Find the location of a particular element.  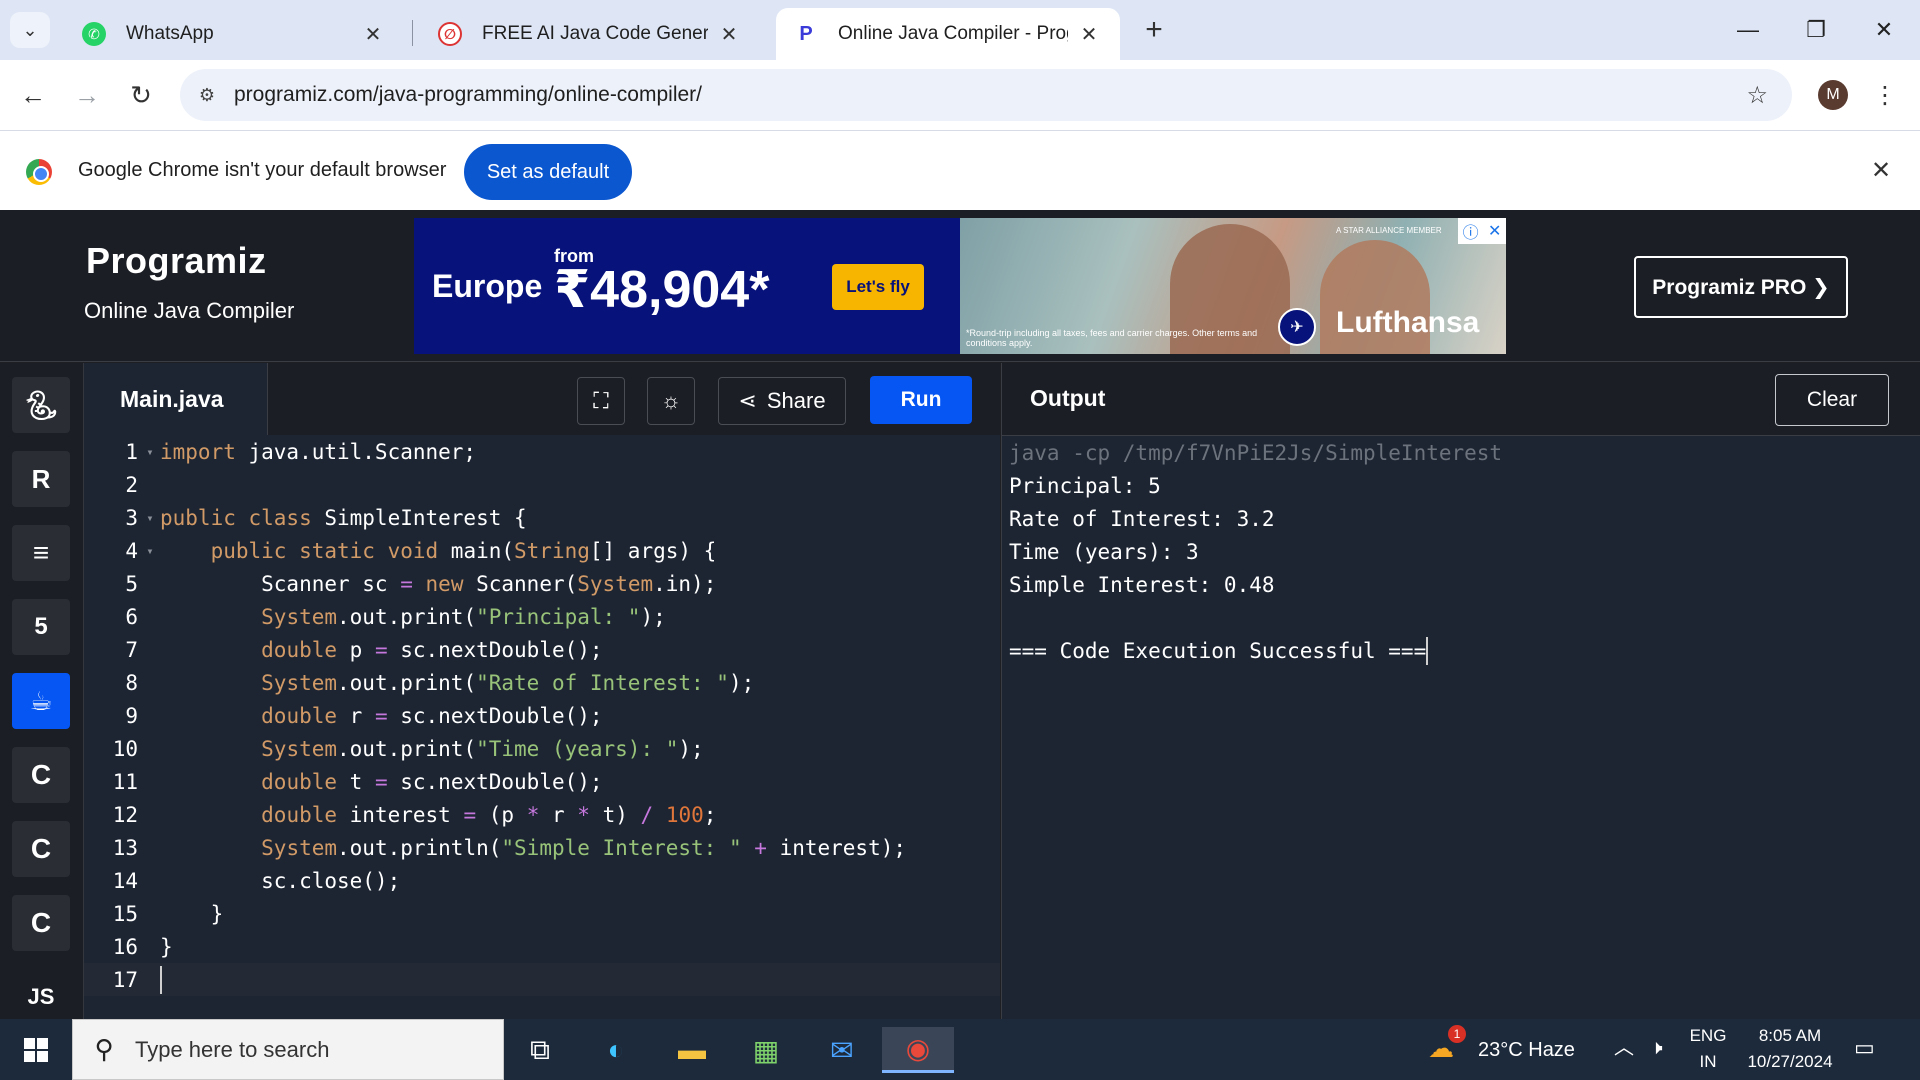

code-line: 9 double r = sc.nextDouble(); is located at coordinates (542, 715).